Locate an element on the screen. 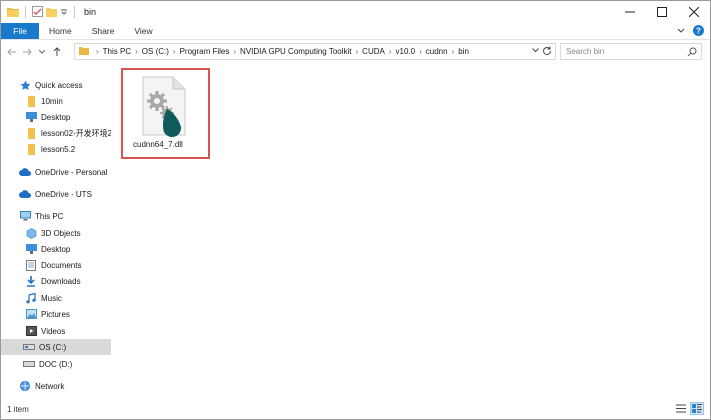  sidebar-item-network: Network is located at coordinates (56, 386).